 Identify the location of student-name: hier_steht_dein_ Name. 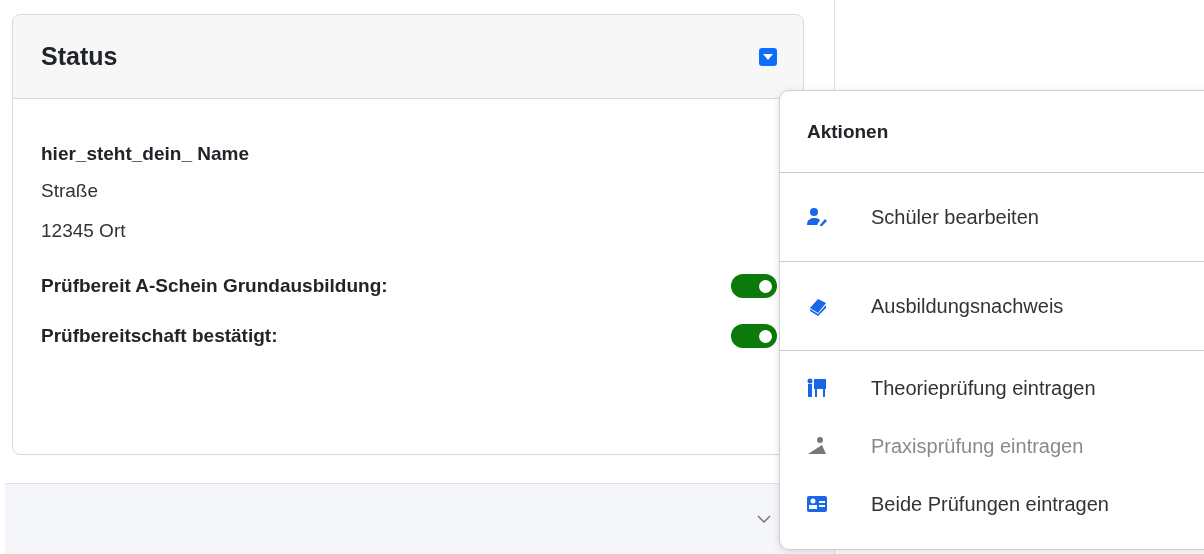
(146, 154).